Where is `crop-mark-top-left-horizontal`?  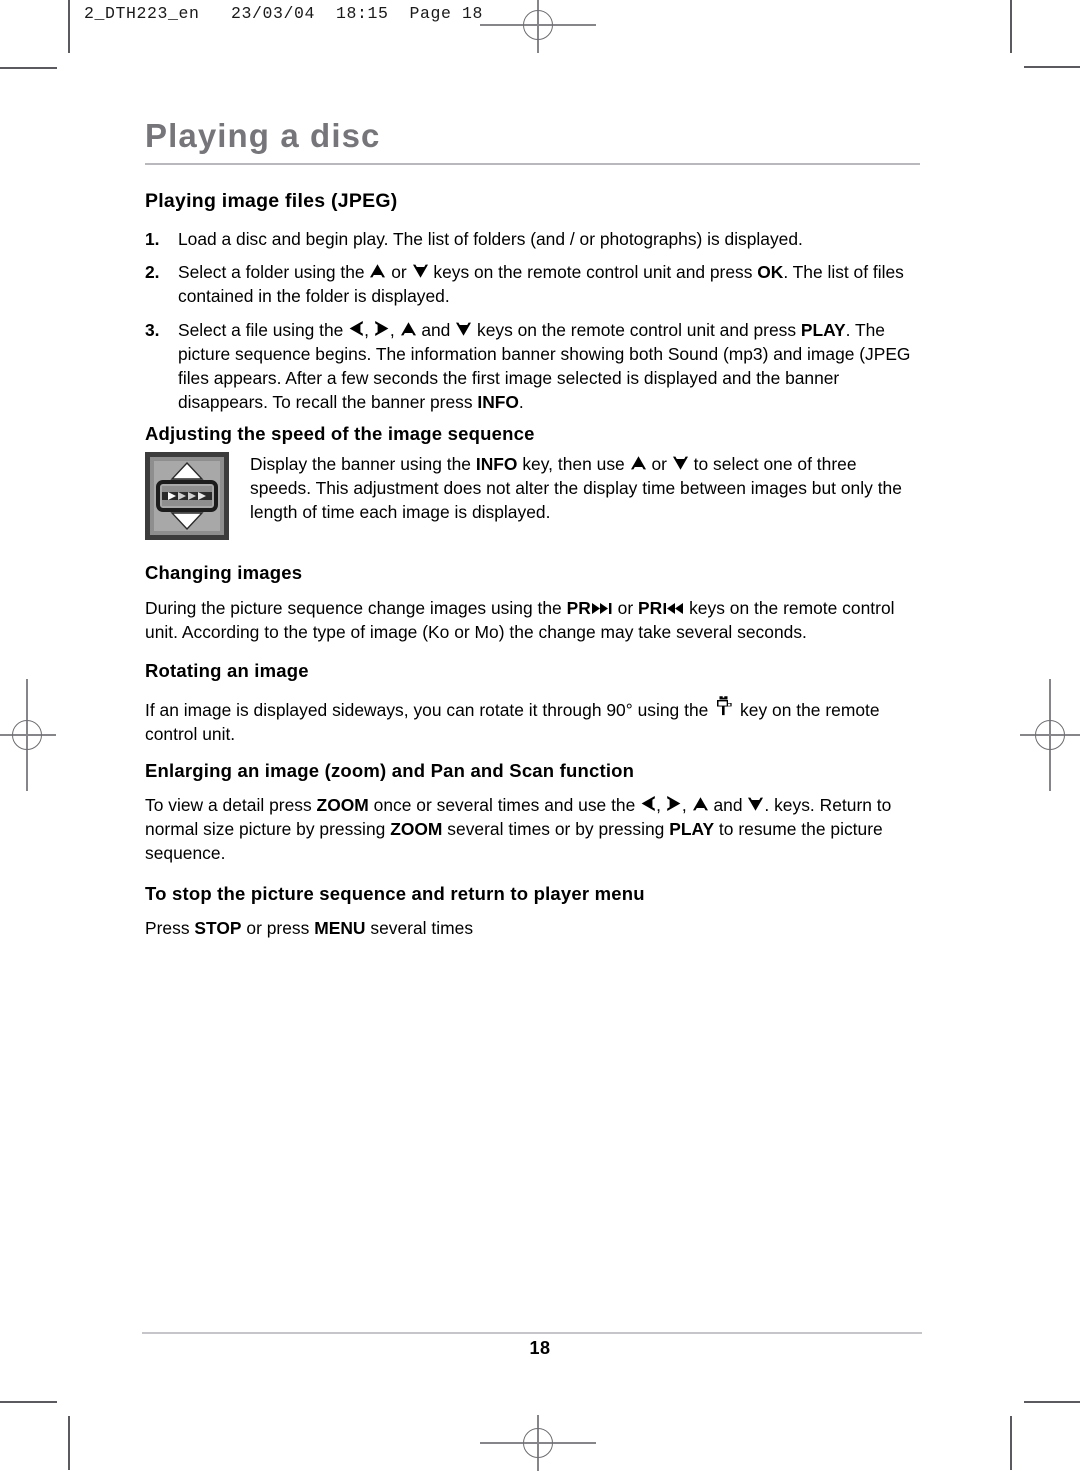 crop-mark-top-left-horizontal is located at coordinates (28, 68).